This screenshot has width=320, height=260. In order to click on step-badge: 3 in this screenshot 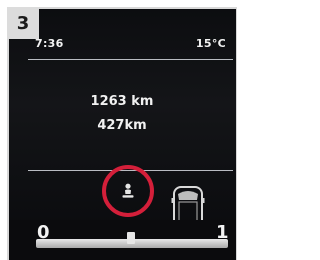, I will do `click(23, 23)`.